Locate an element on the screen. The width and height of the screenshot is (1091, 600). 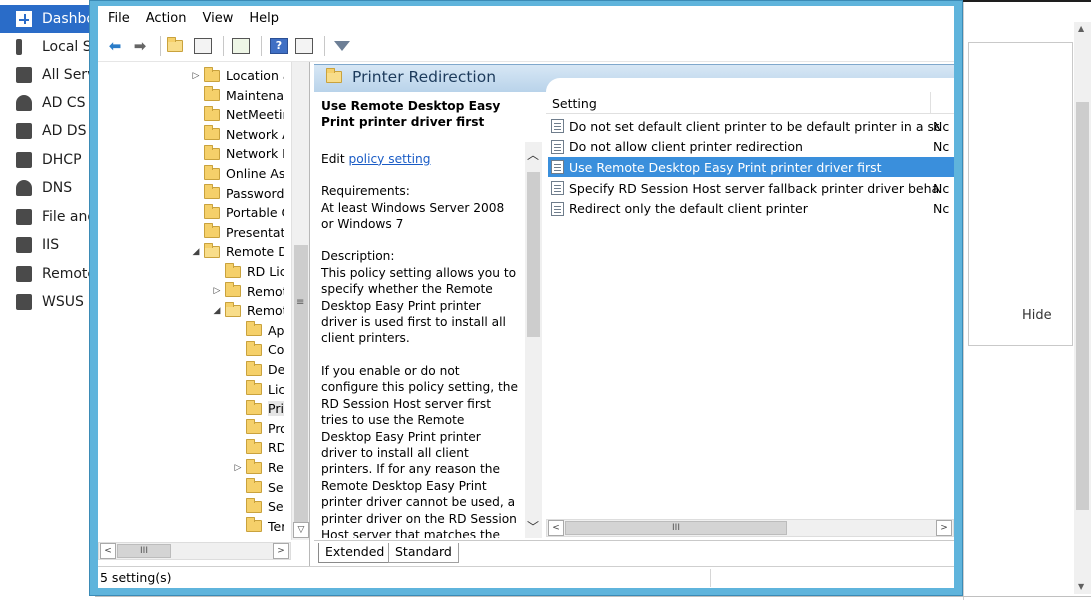
tree-item: Network A is located at coordinates (237, 134).